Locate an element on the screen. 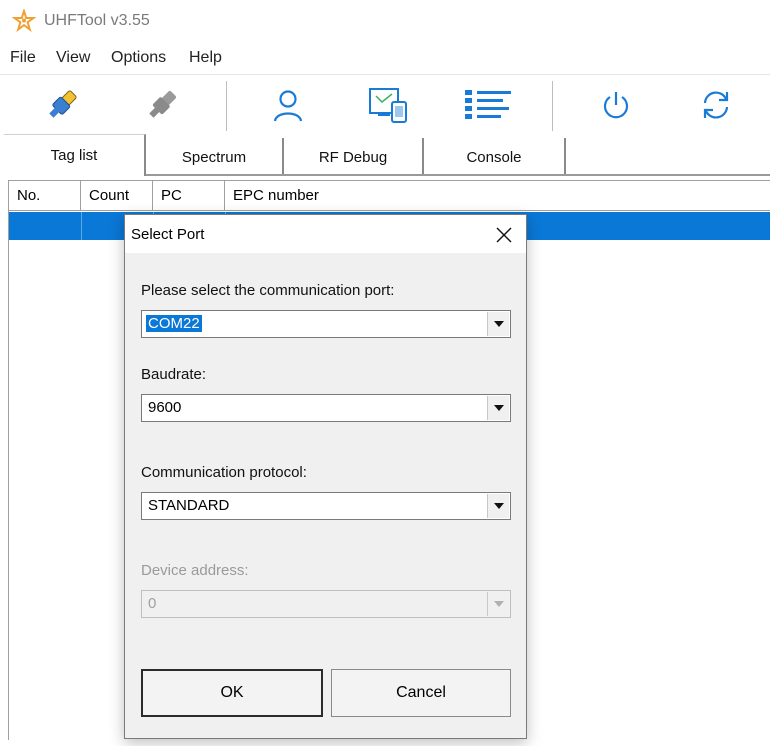 This screenshot has height=746, width=770. baudrate-label: Baudrate: is located at coordinates (174, 374).